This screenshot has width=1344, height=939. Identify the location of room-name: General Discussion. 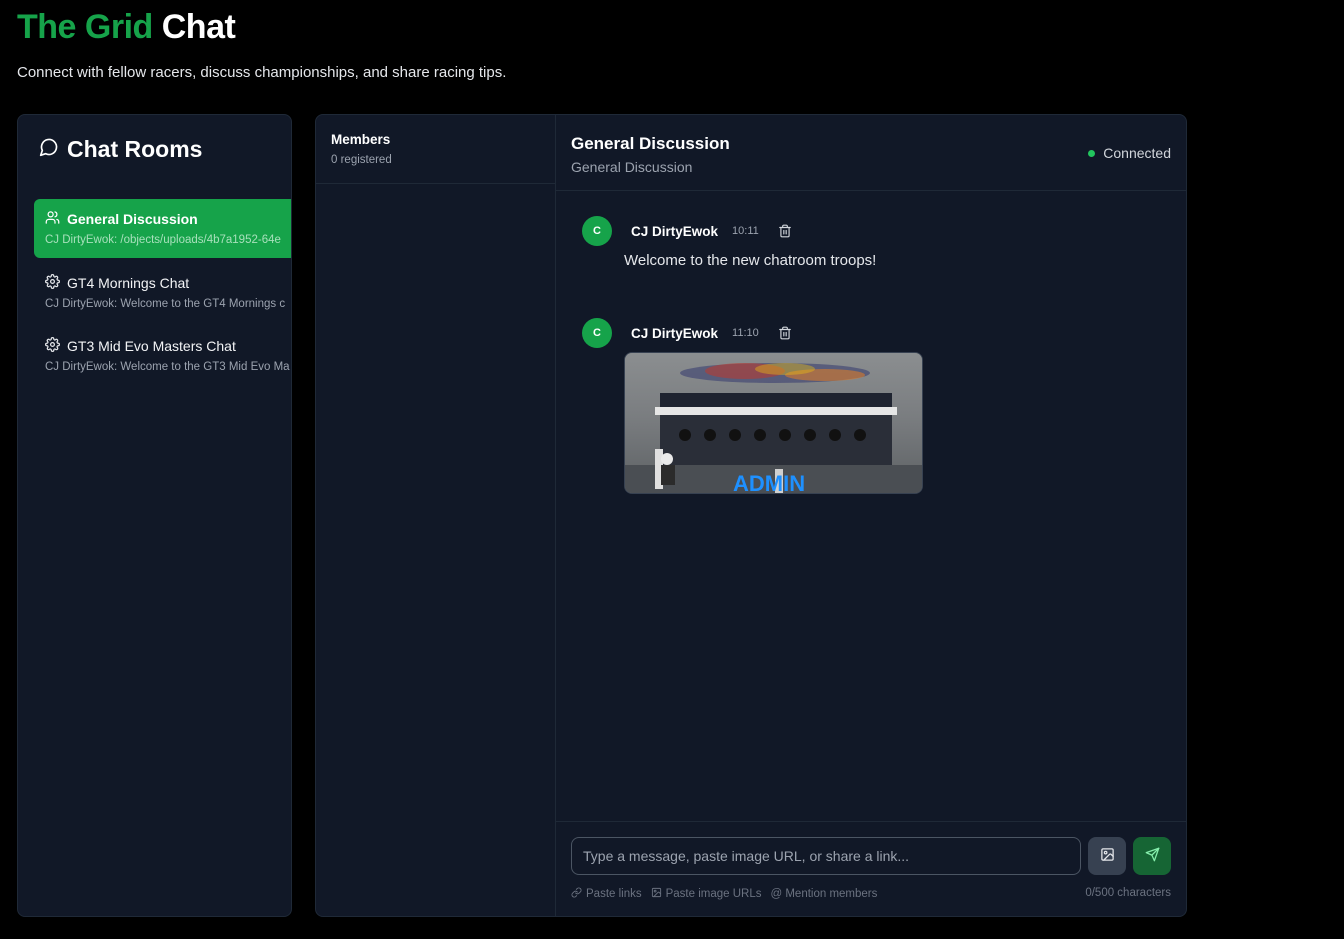
(132, 219).